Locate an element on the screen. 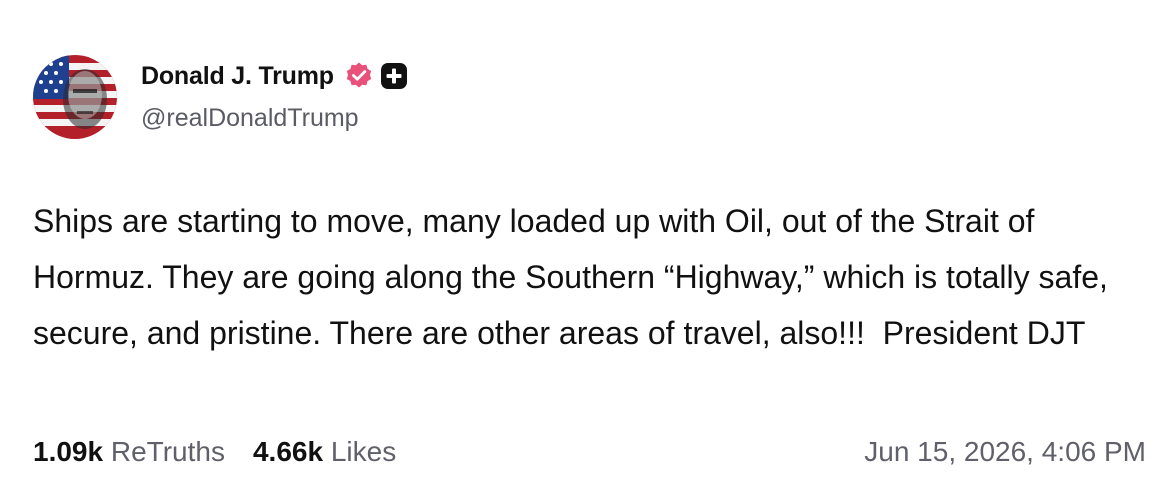 The width and height of the screenshot is (1174, 490). retruths-label: ReTruths is located at coordinates (167, 451).